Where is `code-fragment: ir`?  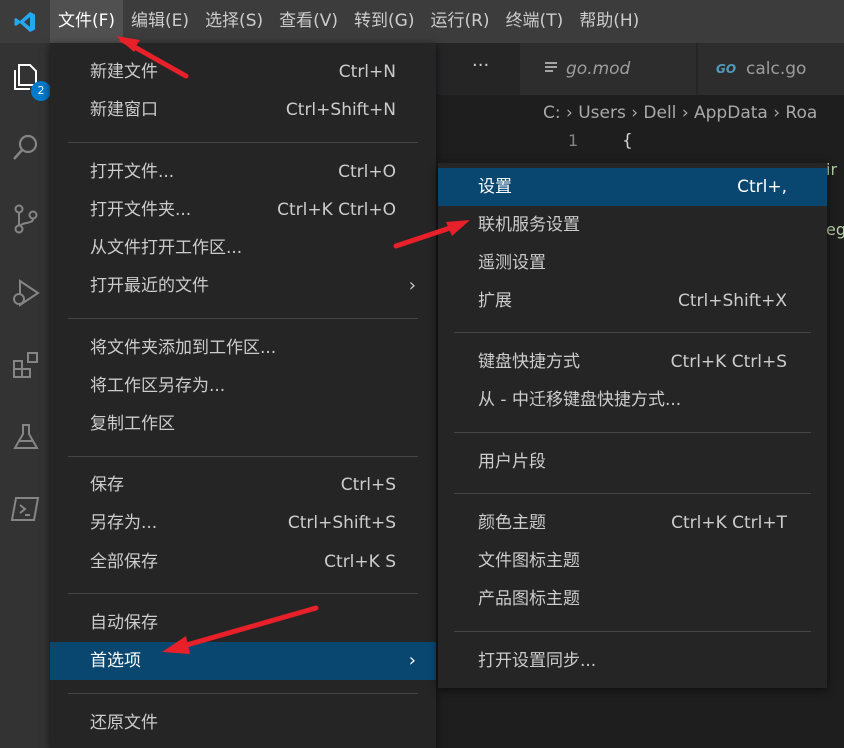
code-fragment: ir is located at coordinates (832, 169).